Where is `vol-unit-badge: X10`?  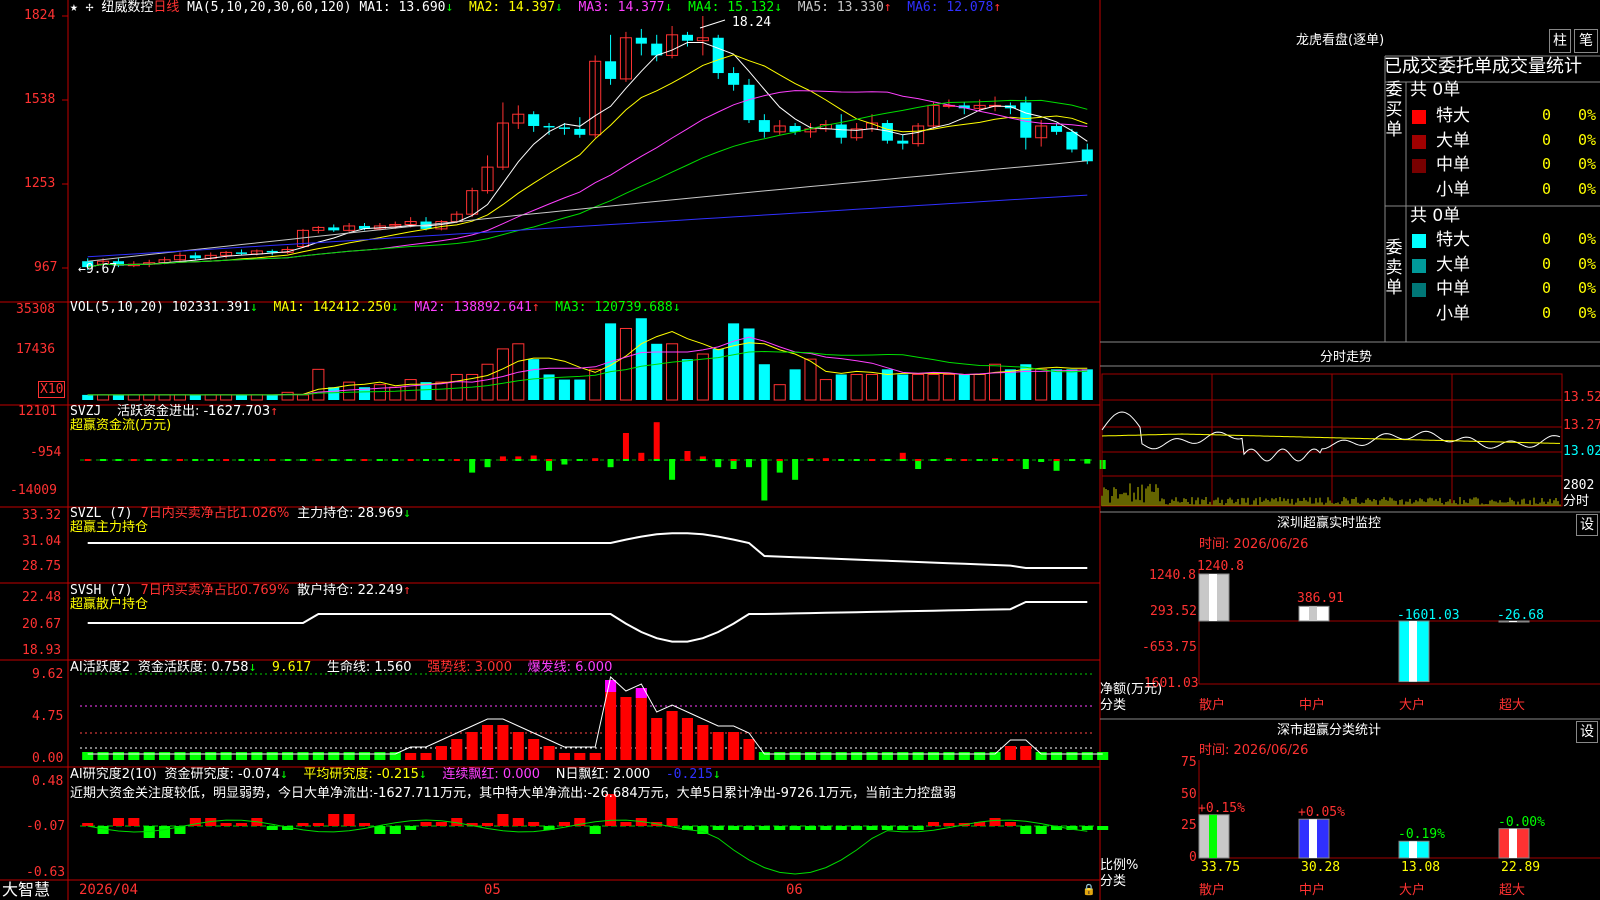
vol-unit-badge: X10 is located at coordinates (51, 389).